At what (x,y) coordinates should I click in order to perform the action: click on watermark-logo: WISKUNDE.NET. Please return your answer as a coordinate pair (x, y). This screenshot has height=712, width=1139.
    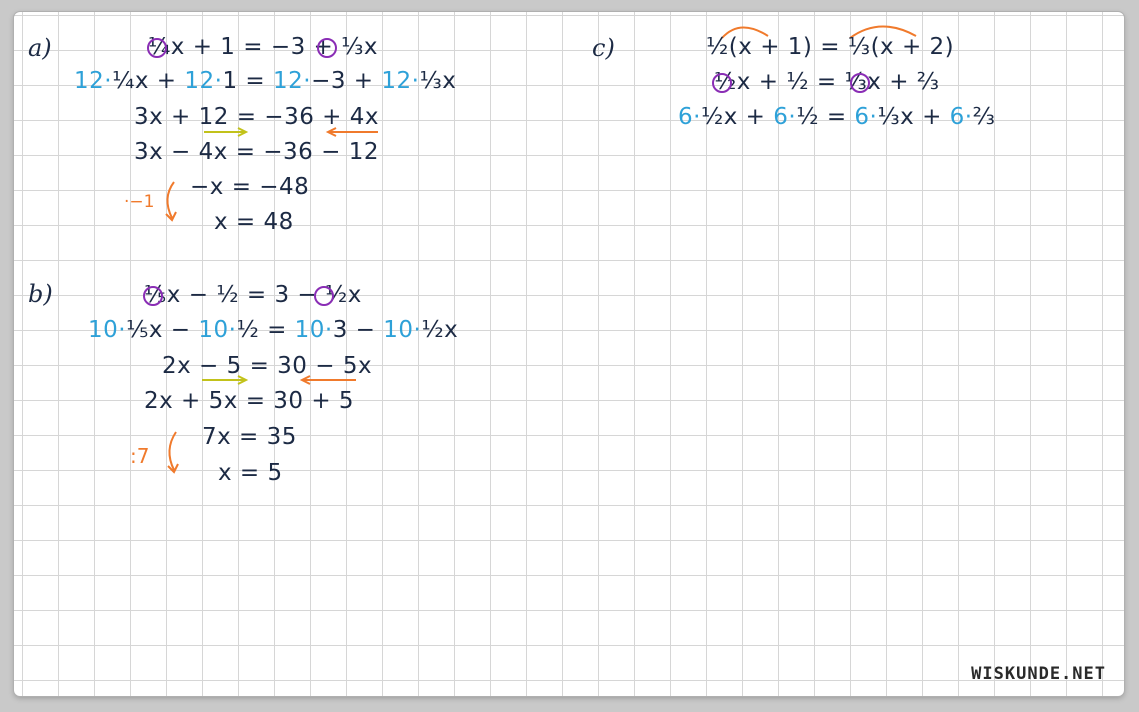
    Looking at the image, I should click on (1038, 674).